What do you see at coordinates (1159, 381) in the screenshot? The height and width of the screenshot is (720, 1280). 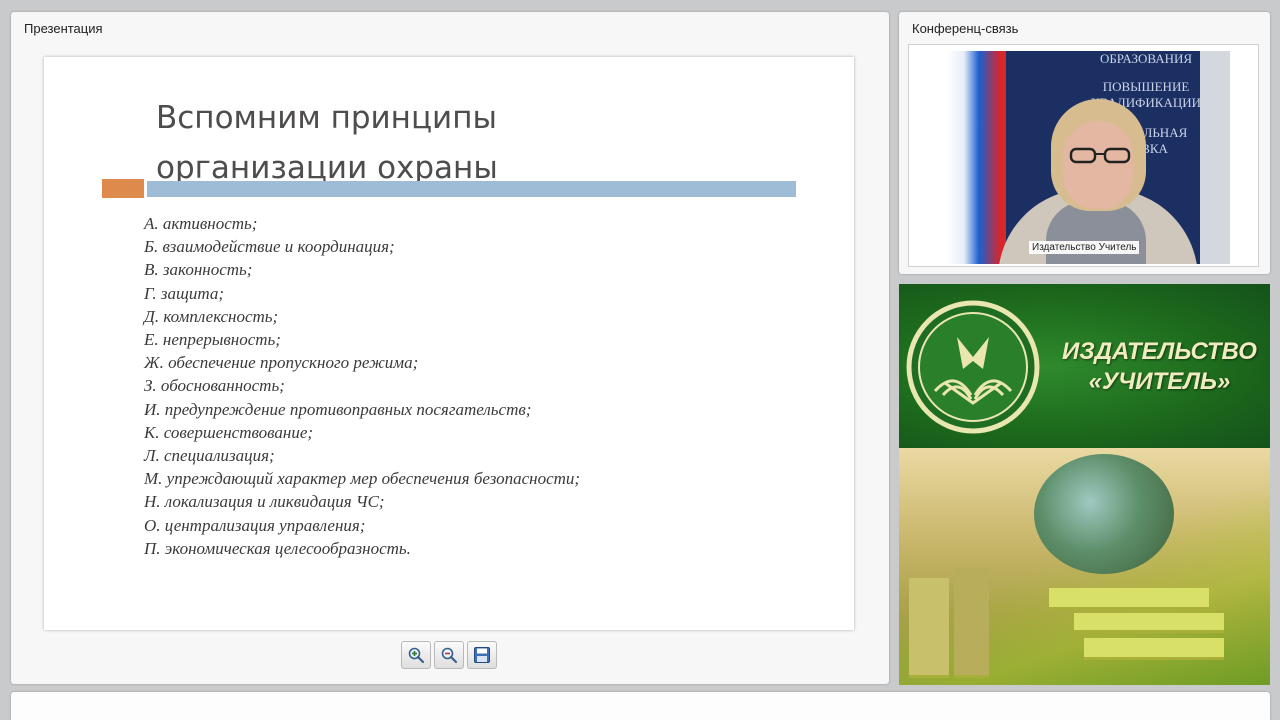 I see `publisher-name-line-2: «УЧИТЕЛЬ»` at bounding box center [1159, 381].